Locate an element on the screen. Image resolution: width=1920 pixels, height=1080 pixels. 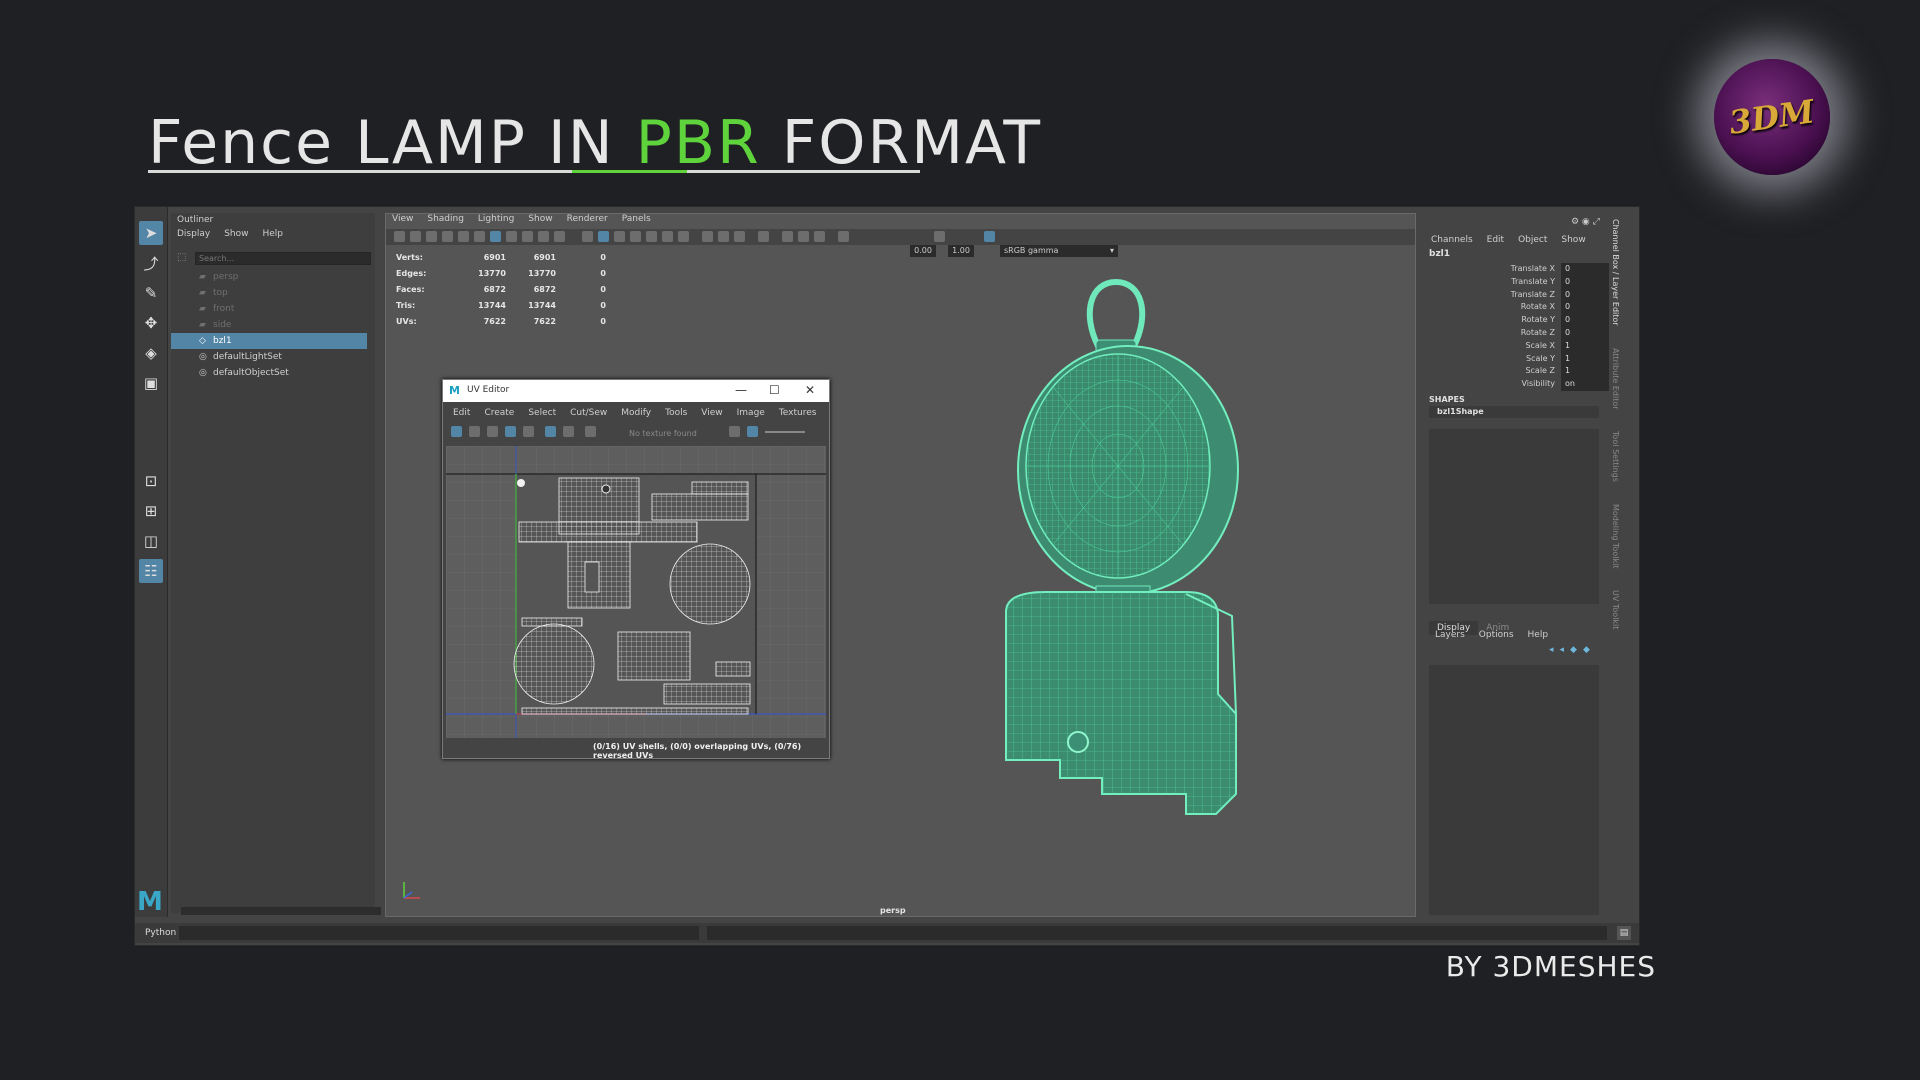
exposure-field: 0.00 is located at coordinates (923, 251).